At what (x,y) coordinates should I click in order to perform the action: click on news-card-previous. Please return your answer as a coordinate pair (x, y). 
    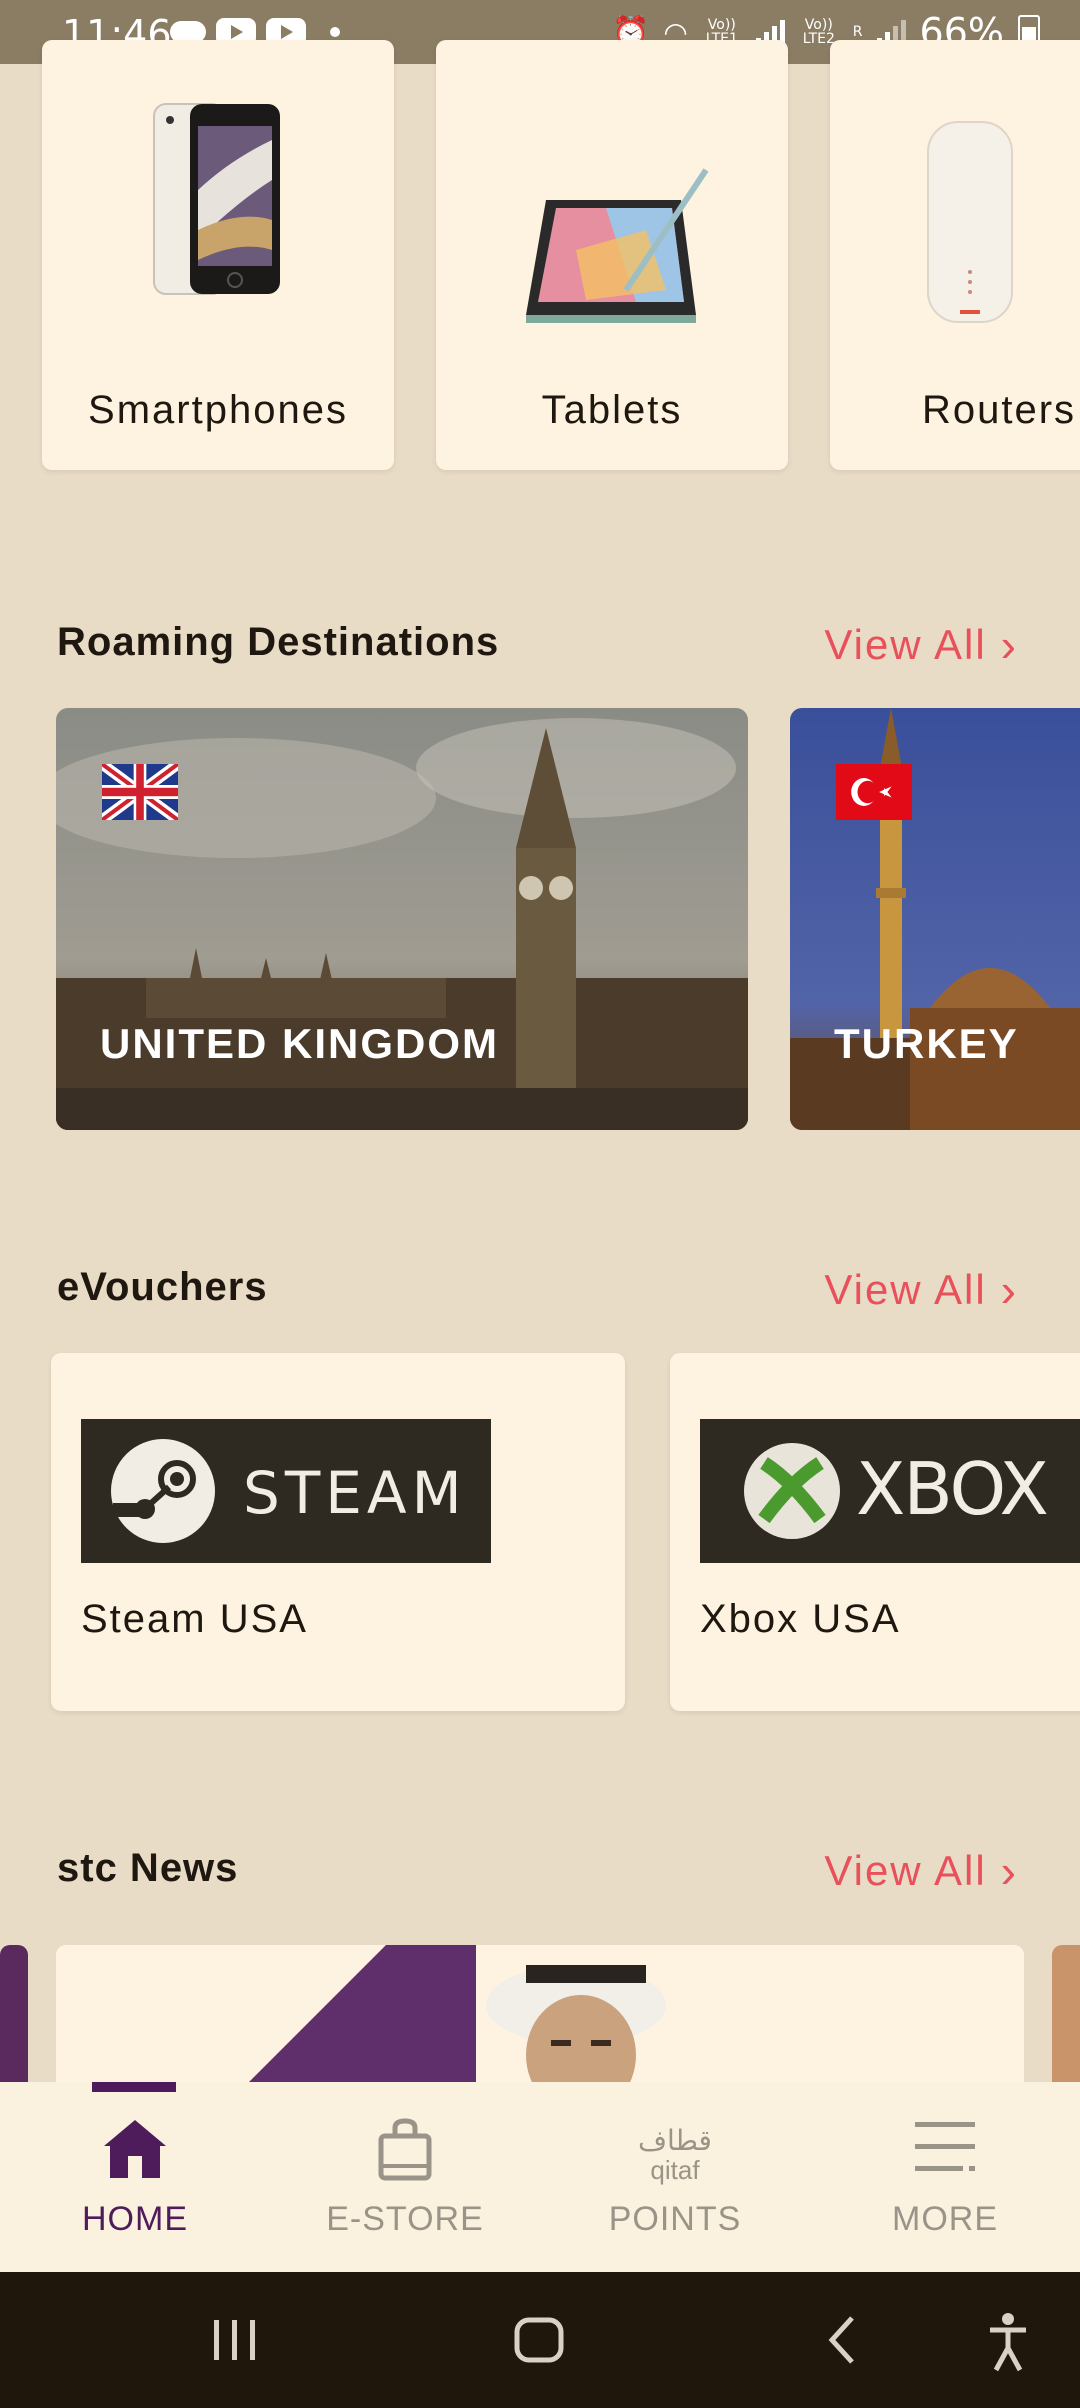
    Looking at the image, I should click on (14, 2015).